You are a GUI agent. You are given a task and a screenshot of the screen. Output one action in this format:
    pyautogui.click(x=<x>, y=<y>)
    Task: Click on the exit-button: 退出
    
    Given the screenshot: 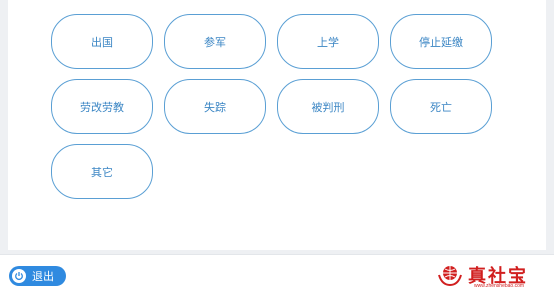 What is the action you would take?
    pyautogui.click(x=37, y=276)
    